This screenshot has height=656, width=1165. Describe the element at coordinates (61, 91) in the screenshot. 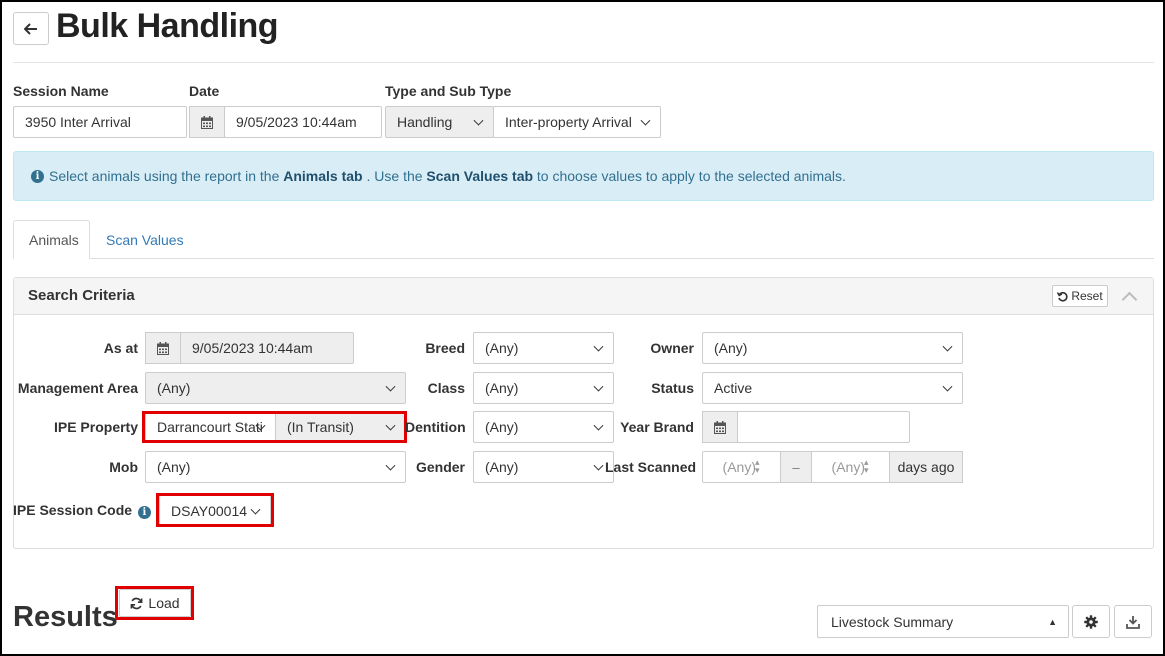

I see `session-name-label: Session Name` at that location.